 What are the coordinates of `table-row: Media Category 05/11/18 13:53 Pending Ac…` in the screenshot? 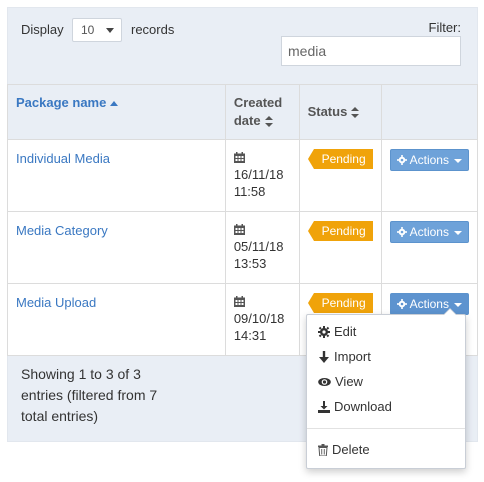 It's located at (243, 247).